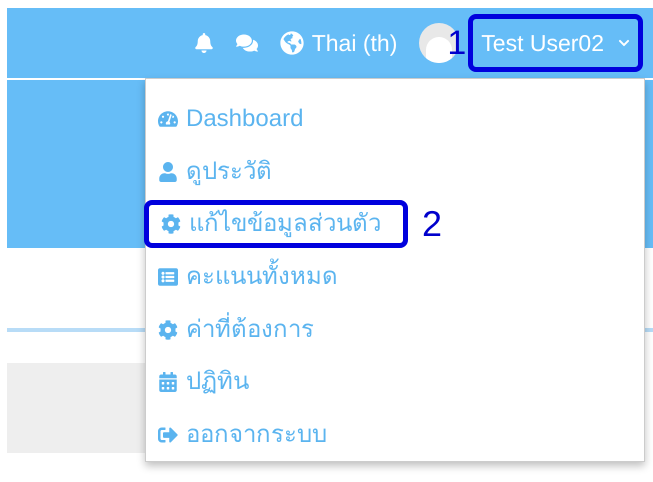 The height and width of the screenshot is (482, 653). I want to click on calendar-icon, so click(168, 382).